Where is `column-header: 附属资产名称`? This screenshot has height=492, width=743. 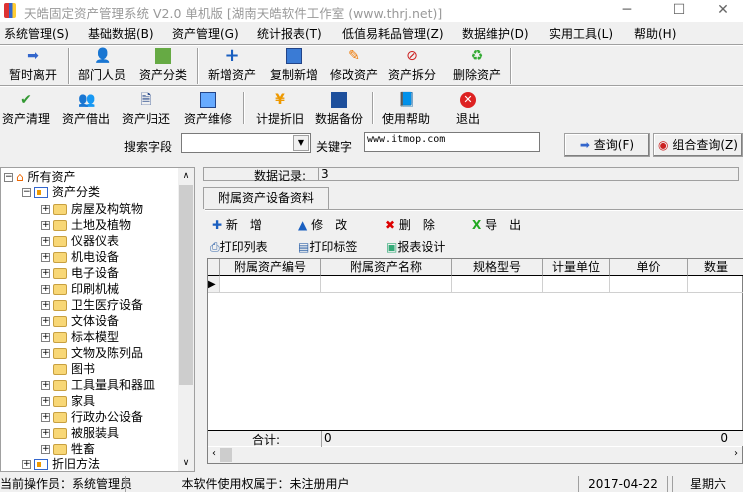
column-header: 附属资产名称 is located at coordinates (386, 267).